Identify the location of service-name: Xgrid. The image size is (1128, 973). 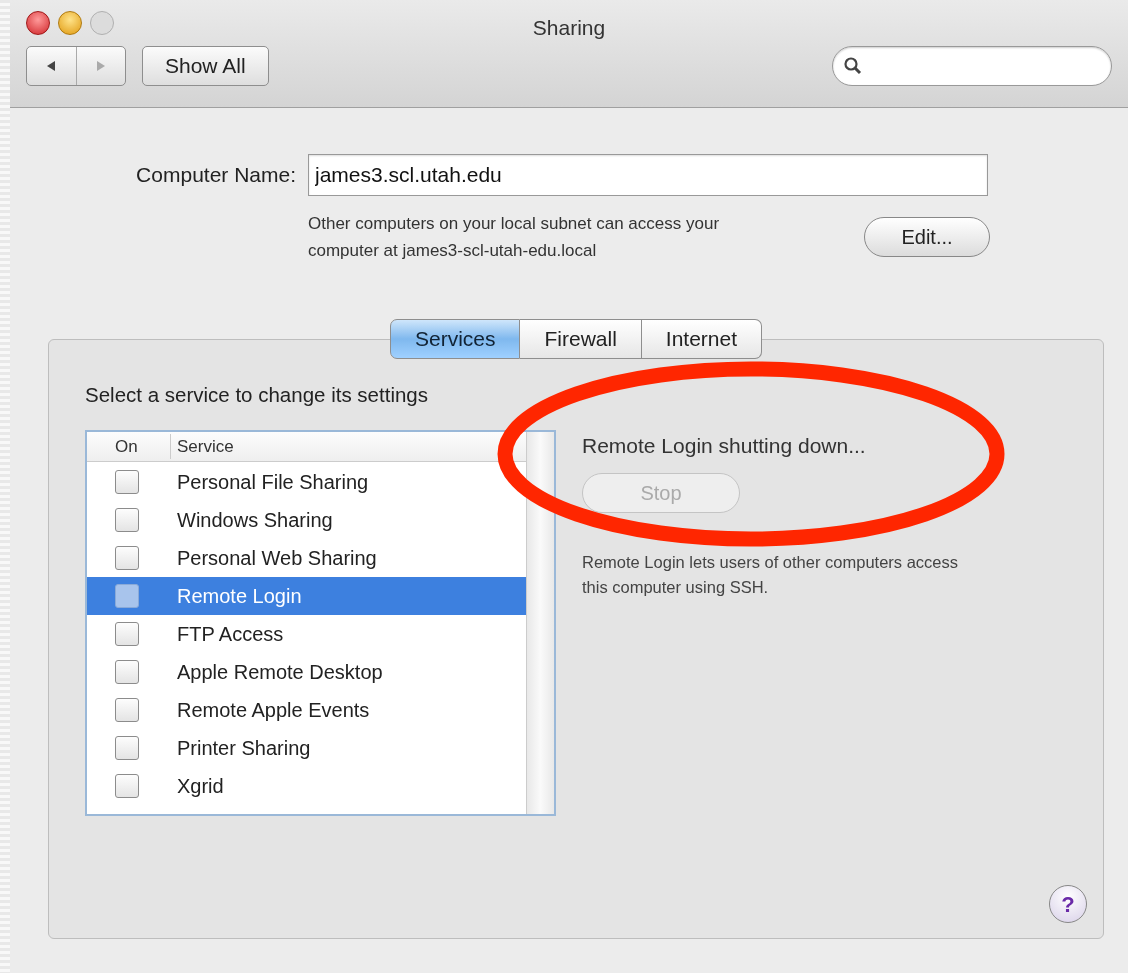
(200, 786).